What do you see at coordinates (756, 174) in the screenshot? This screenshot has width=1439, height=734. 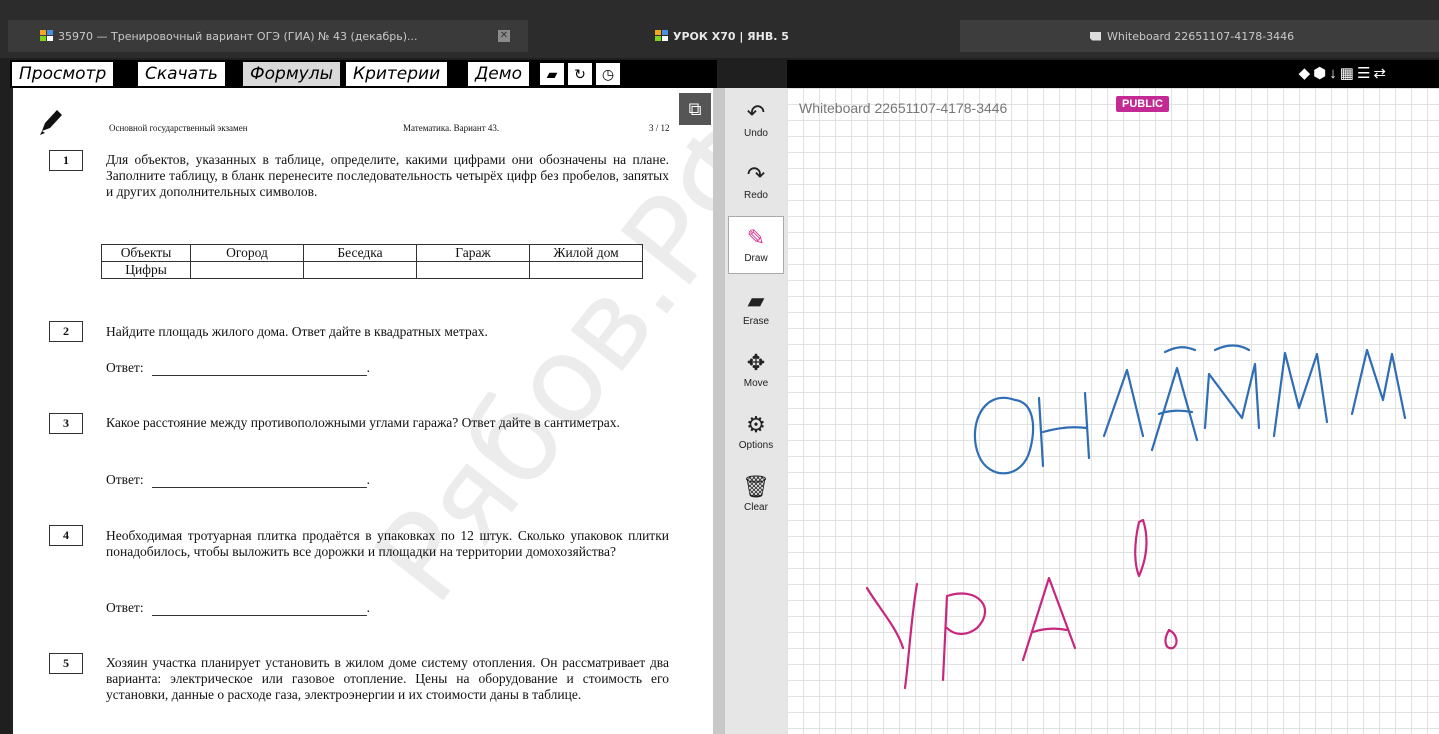 I see `redo-icon: ↷` at bounding box center [756, 174].